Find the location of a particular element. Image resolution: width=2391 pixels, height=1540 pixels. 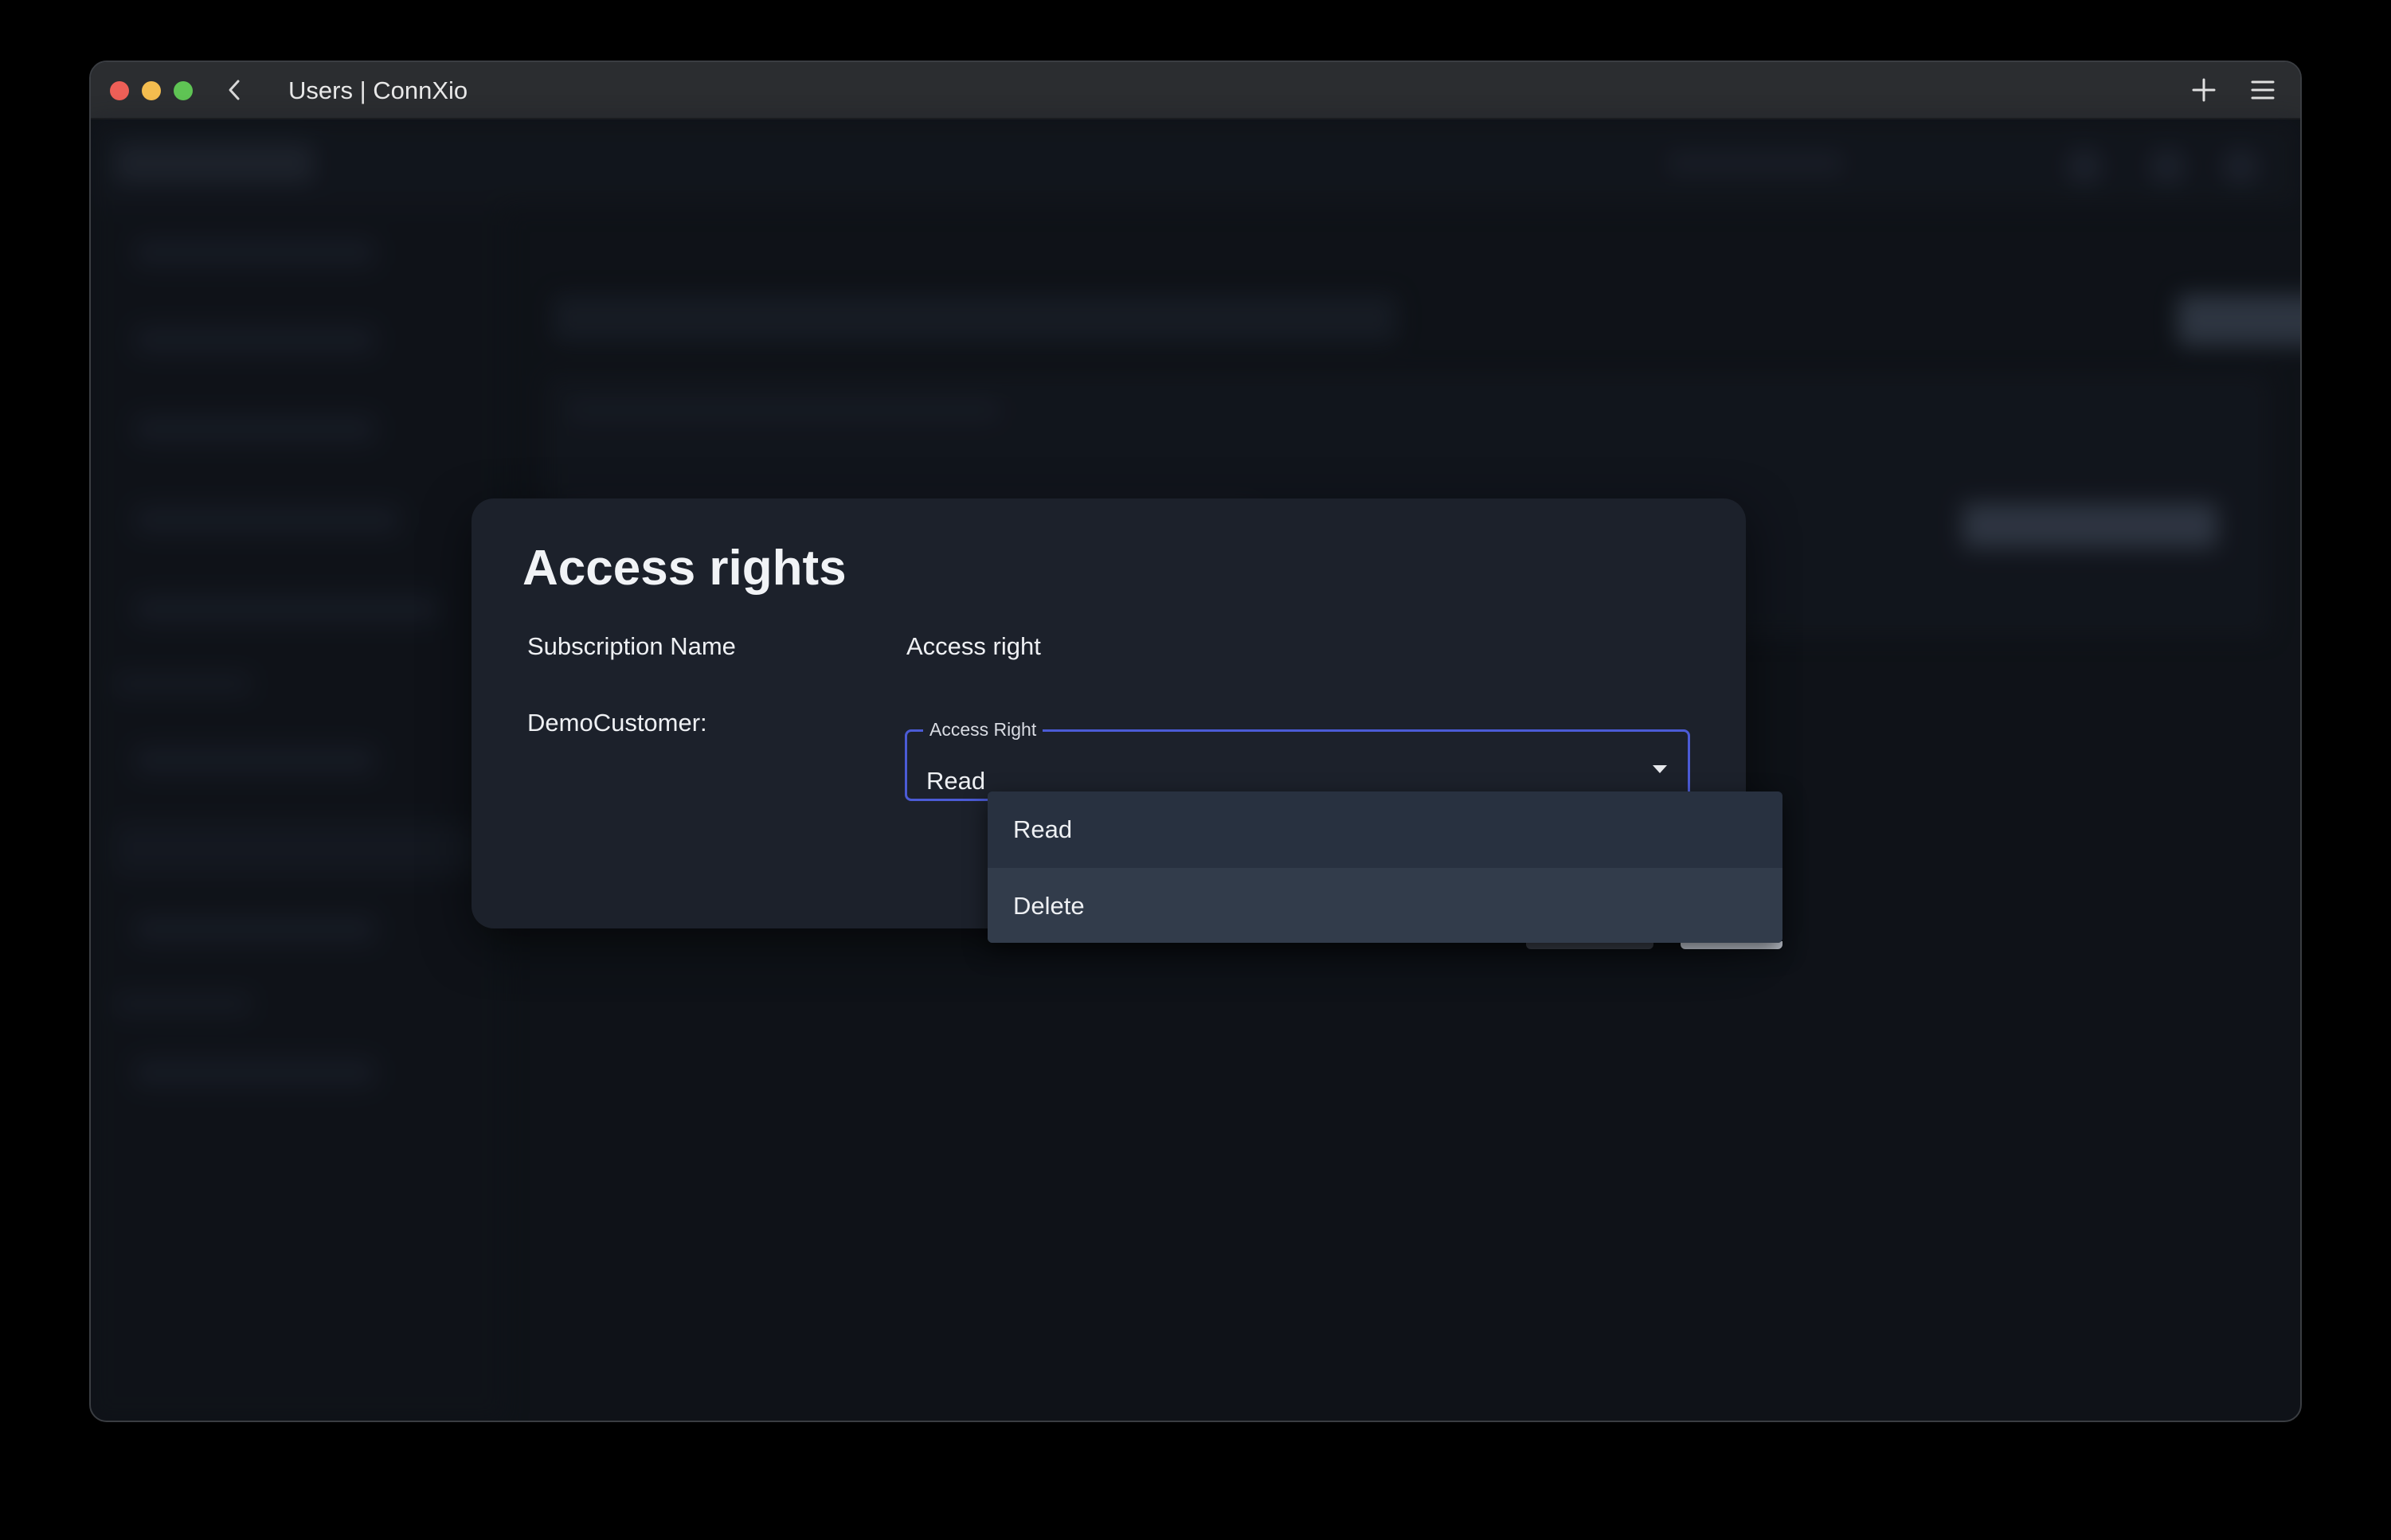

close-window-button is located at coordinates (120, 90).